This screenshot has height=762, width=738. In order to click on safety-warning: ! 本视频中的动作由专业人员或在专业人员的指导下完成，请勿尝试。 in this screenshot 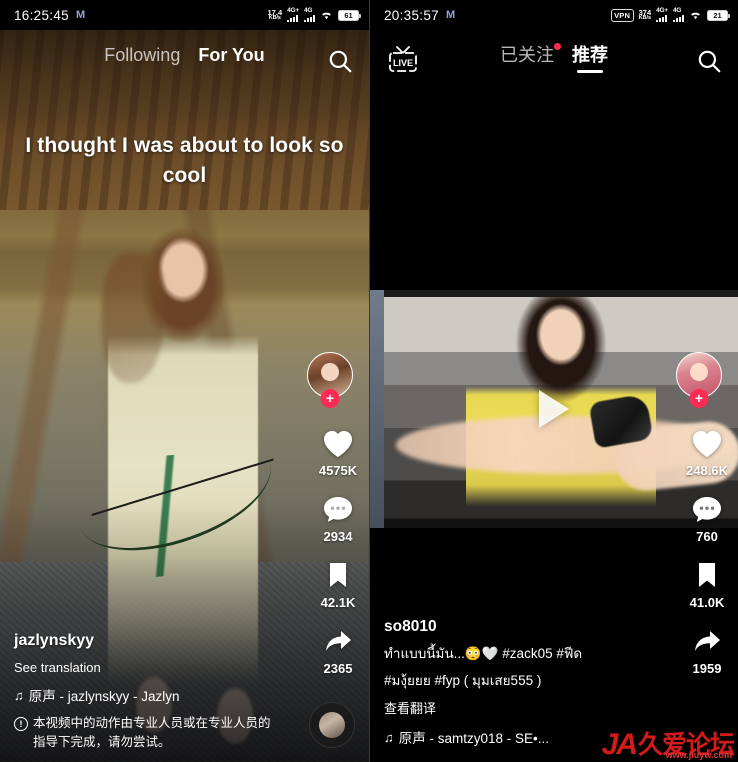, I will do `click(148, 733)`.